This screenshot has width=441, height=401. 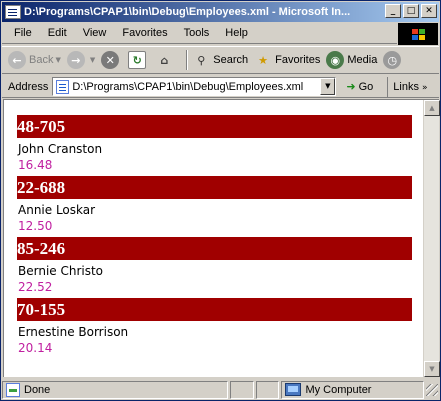 I want to click on status-bar: Done My Computer, so click(x=220, y=389).